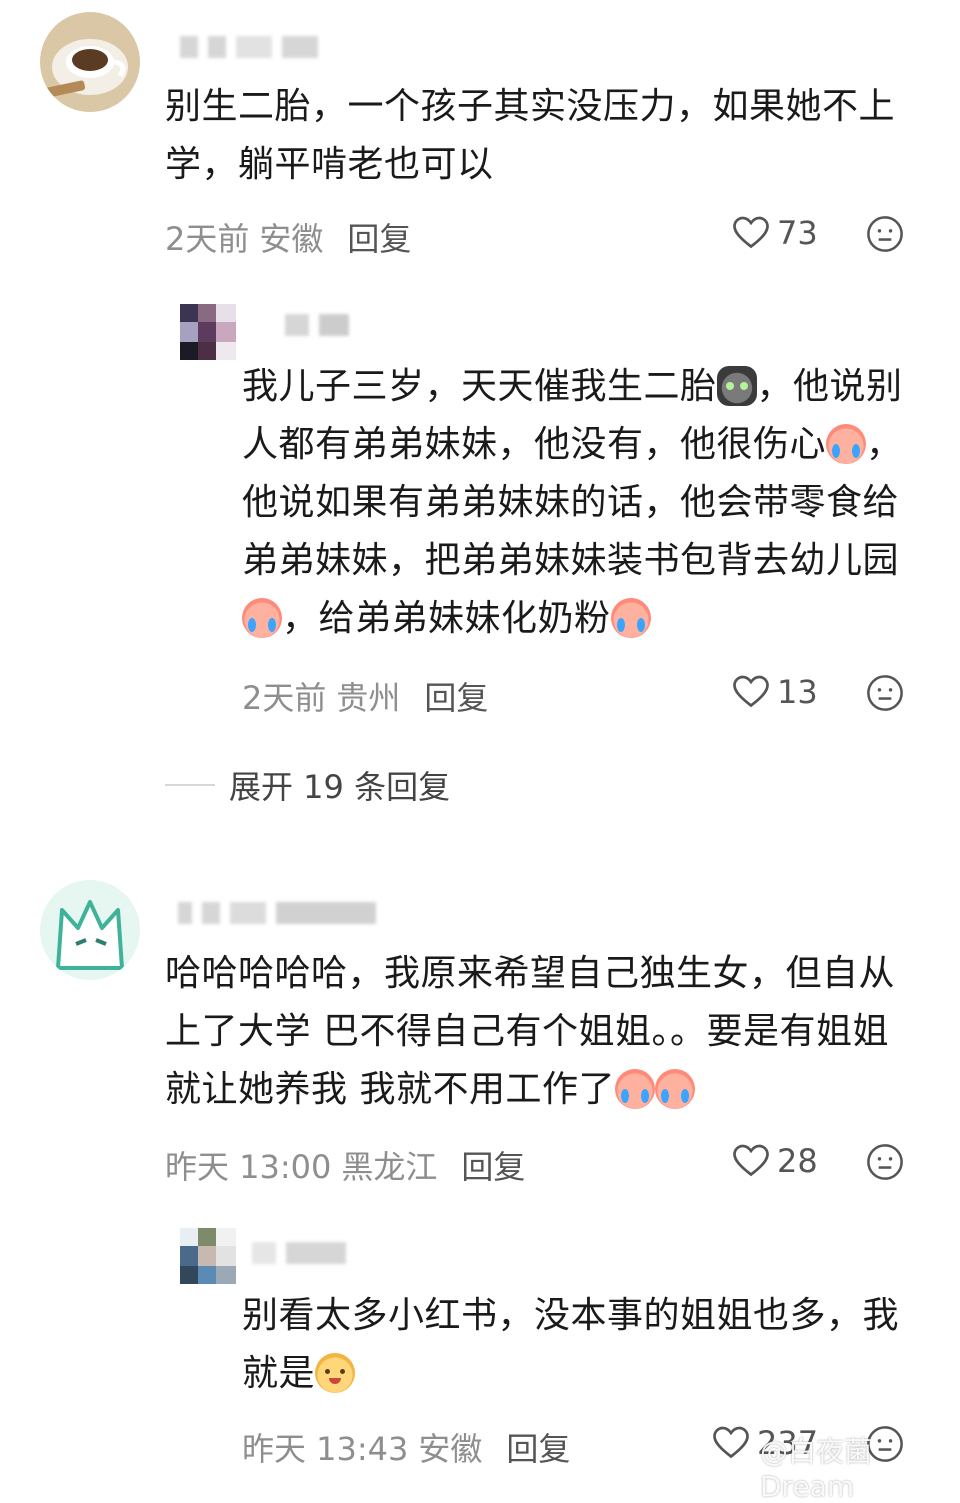 The height and width of the screenshot is (1503, 960). What do you see at coordinates (775, 1161) in the screenshot?
I see `like-button: 28` at bounding box center [775, 1161].